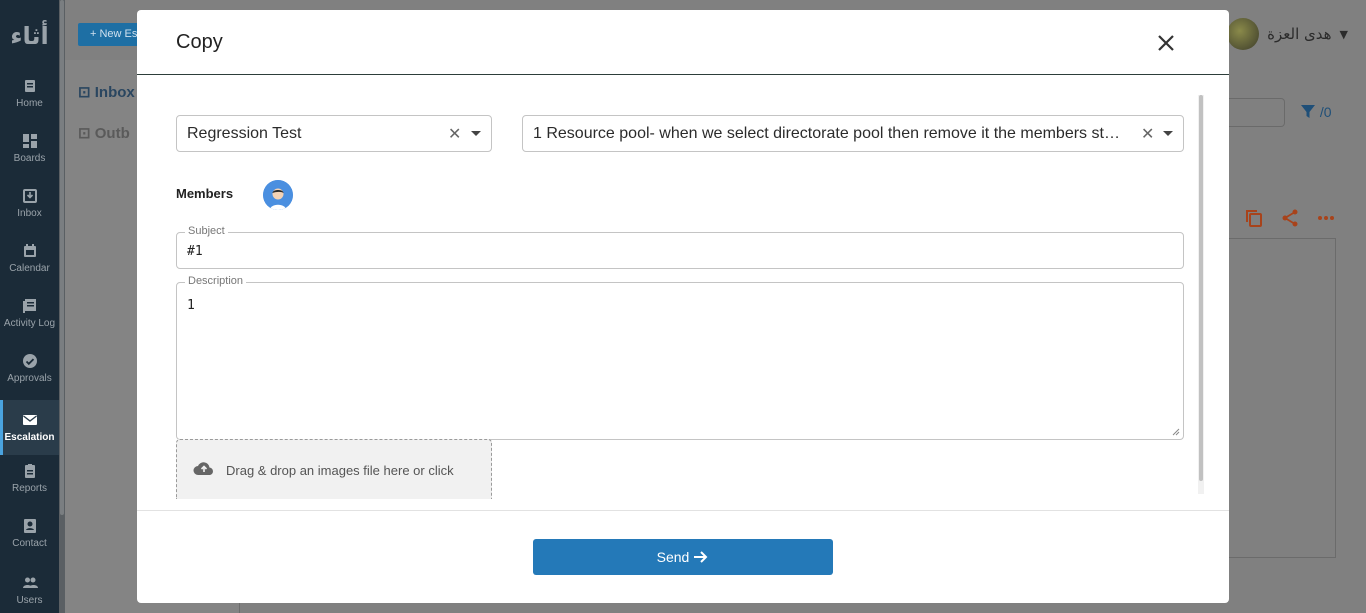  I want to click on board-select-value: Regression Test, so click(244, 133).